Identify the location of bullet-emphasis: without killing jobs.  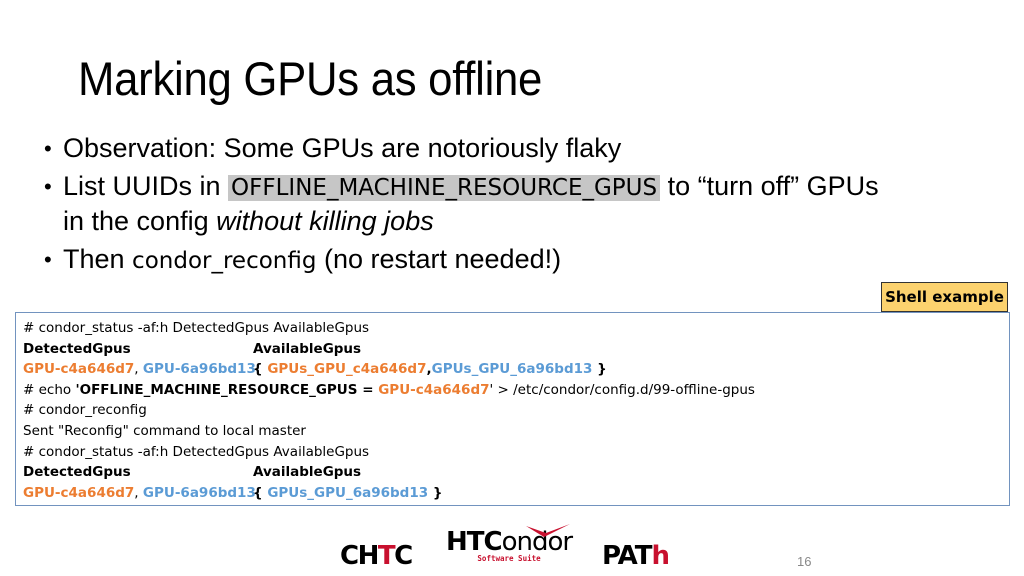
(325, 221).